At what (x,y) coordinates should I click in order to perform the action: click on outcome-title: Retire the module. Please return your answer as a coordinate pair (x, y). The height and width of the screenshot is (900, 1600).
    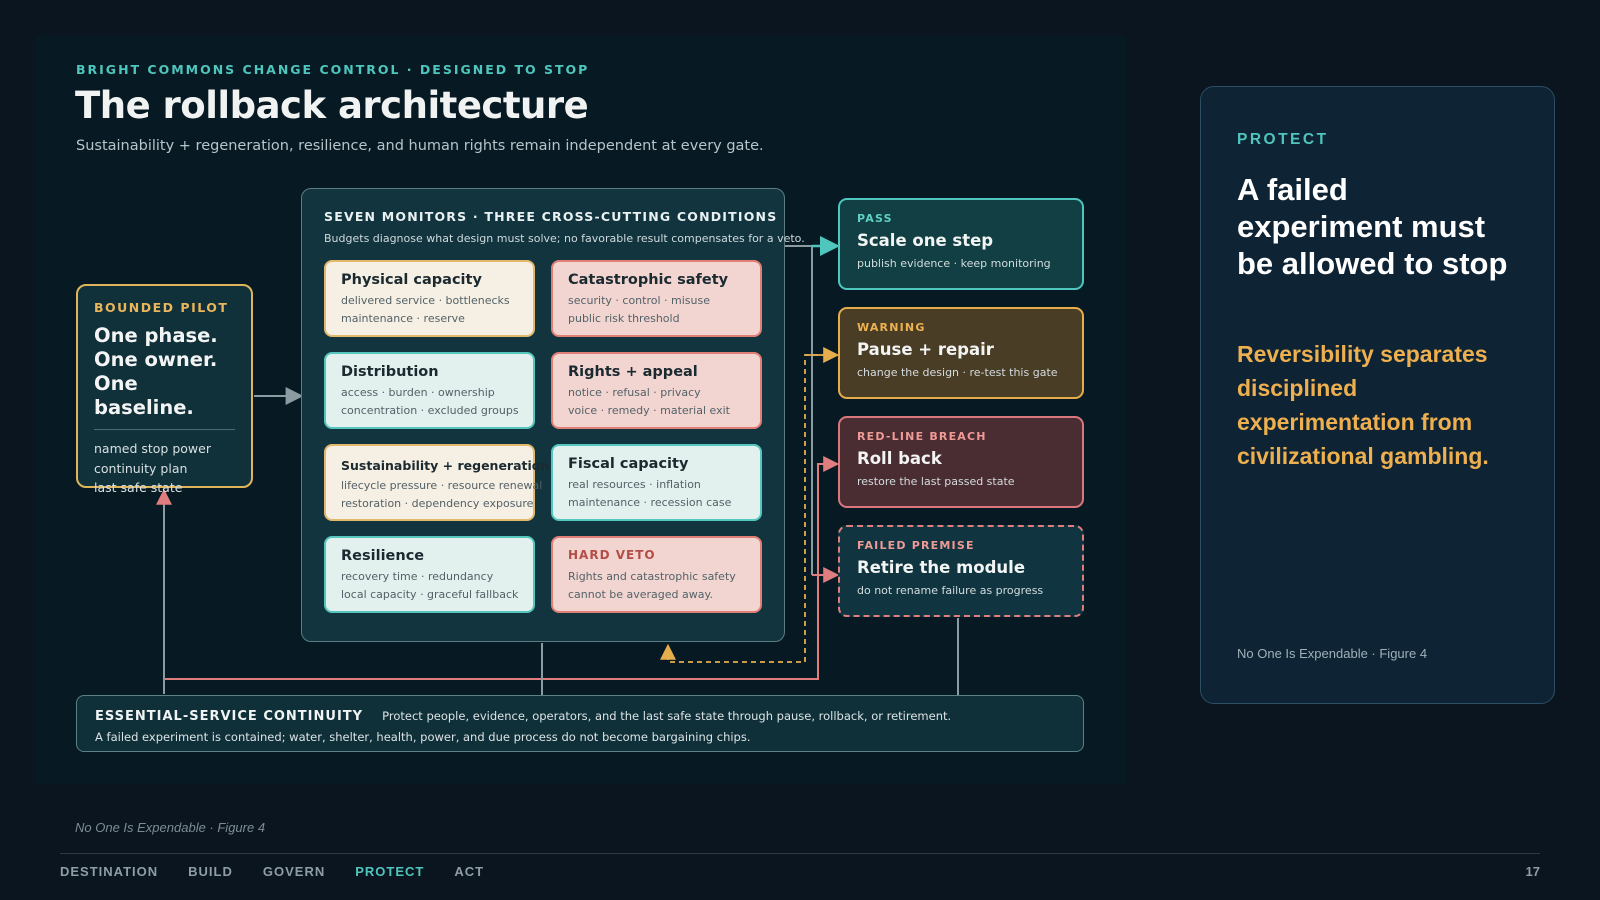
    Looking at the image, I should click on (941, 567).